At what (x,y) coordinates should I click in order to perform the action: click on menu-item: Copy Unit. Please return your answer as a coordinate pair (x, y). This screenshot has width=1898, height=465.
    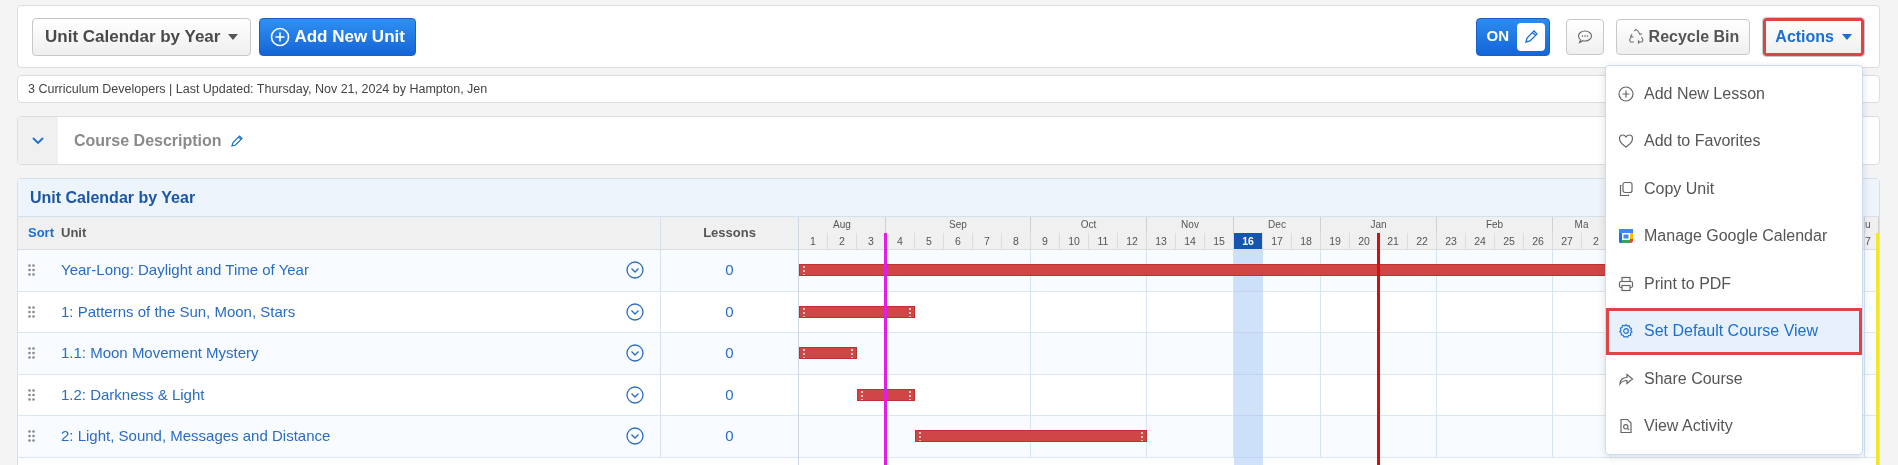
    Looking at the image, I should click on (1734, 189).